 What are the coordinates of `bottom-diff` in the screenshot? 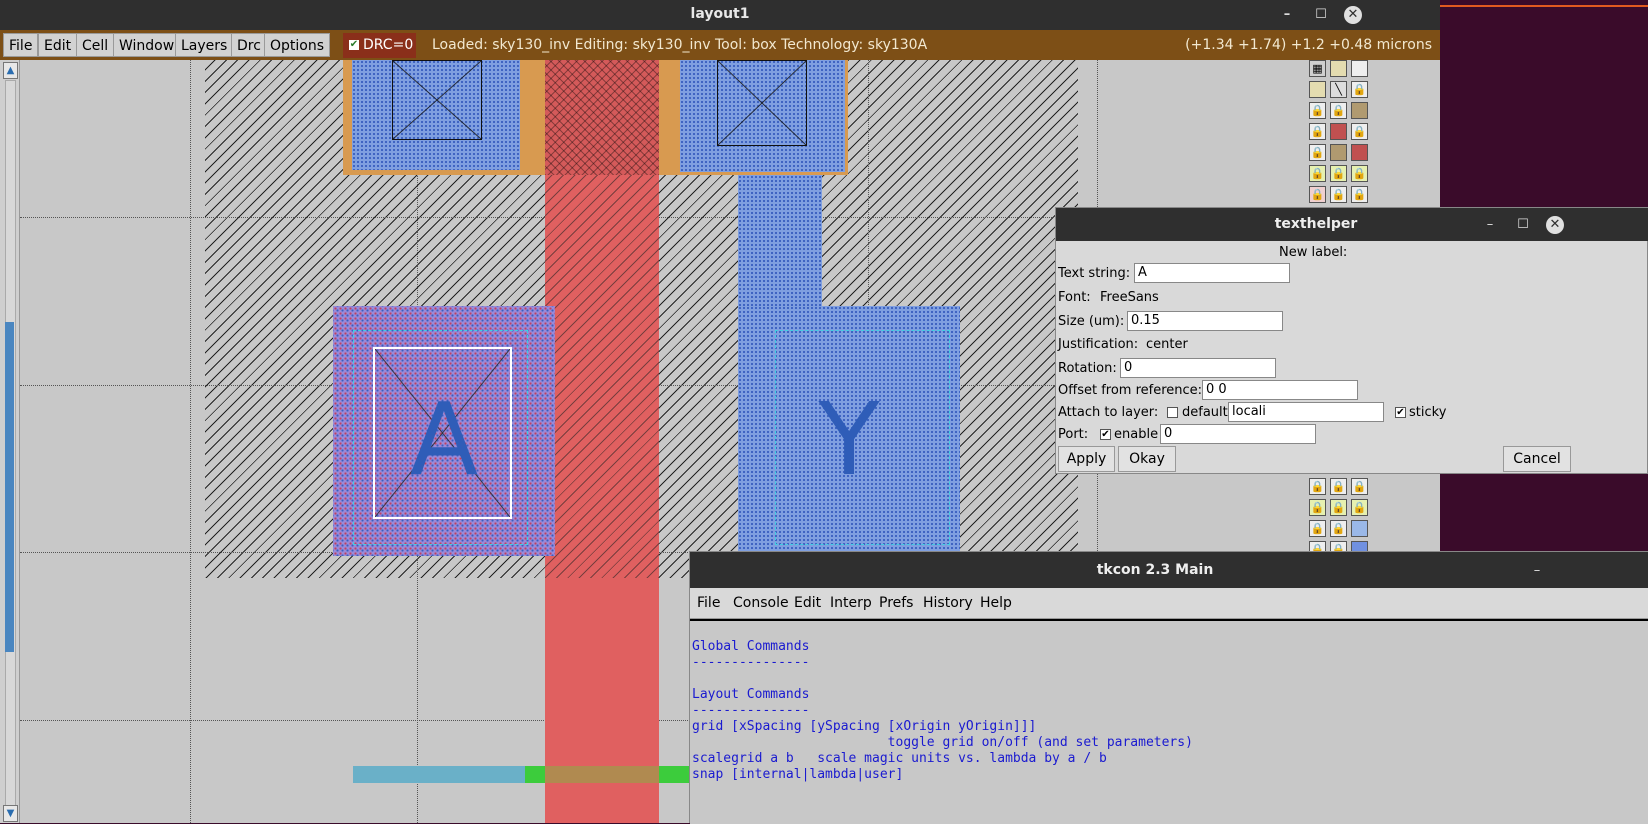 It's located at (535, 774).